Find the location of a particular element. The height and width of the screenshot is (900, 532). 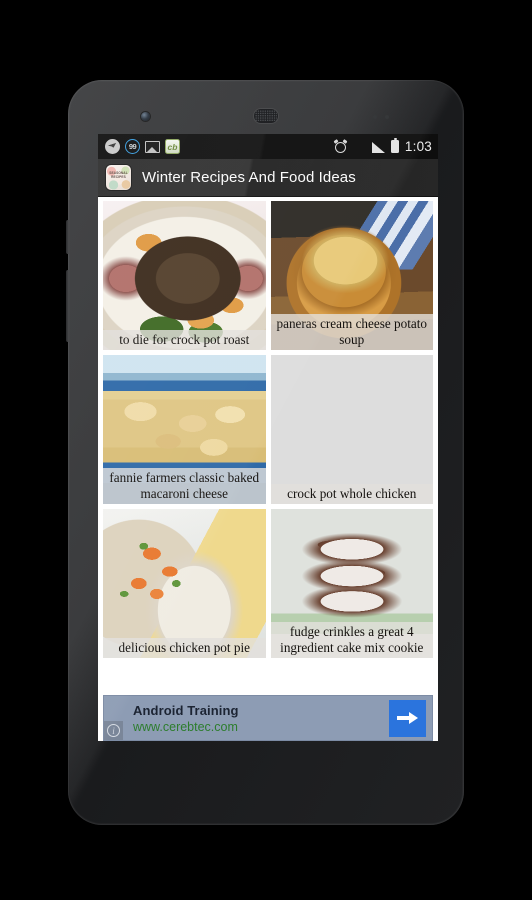

status-bar-clock: 1:03 is located at coordinates (418, 146).